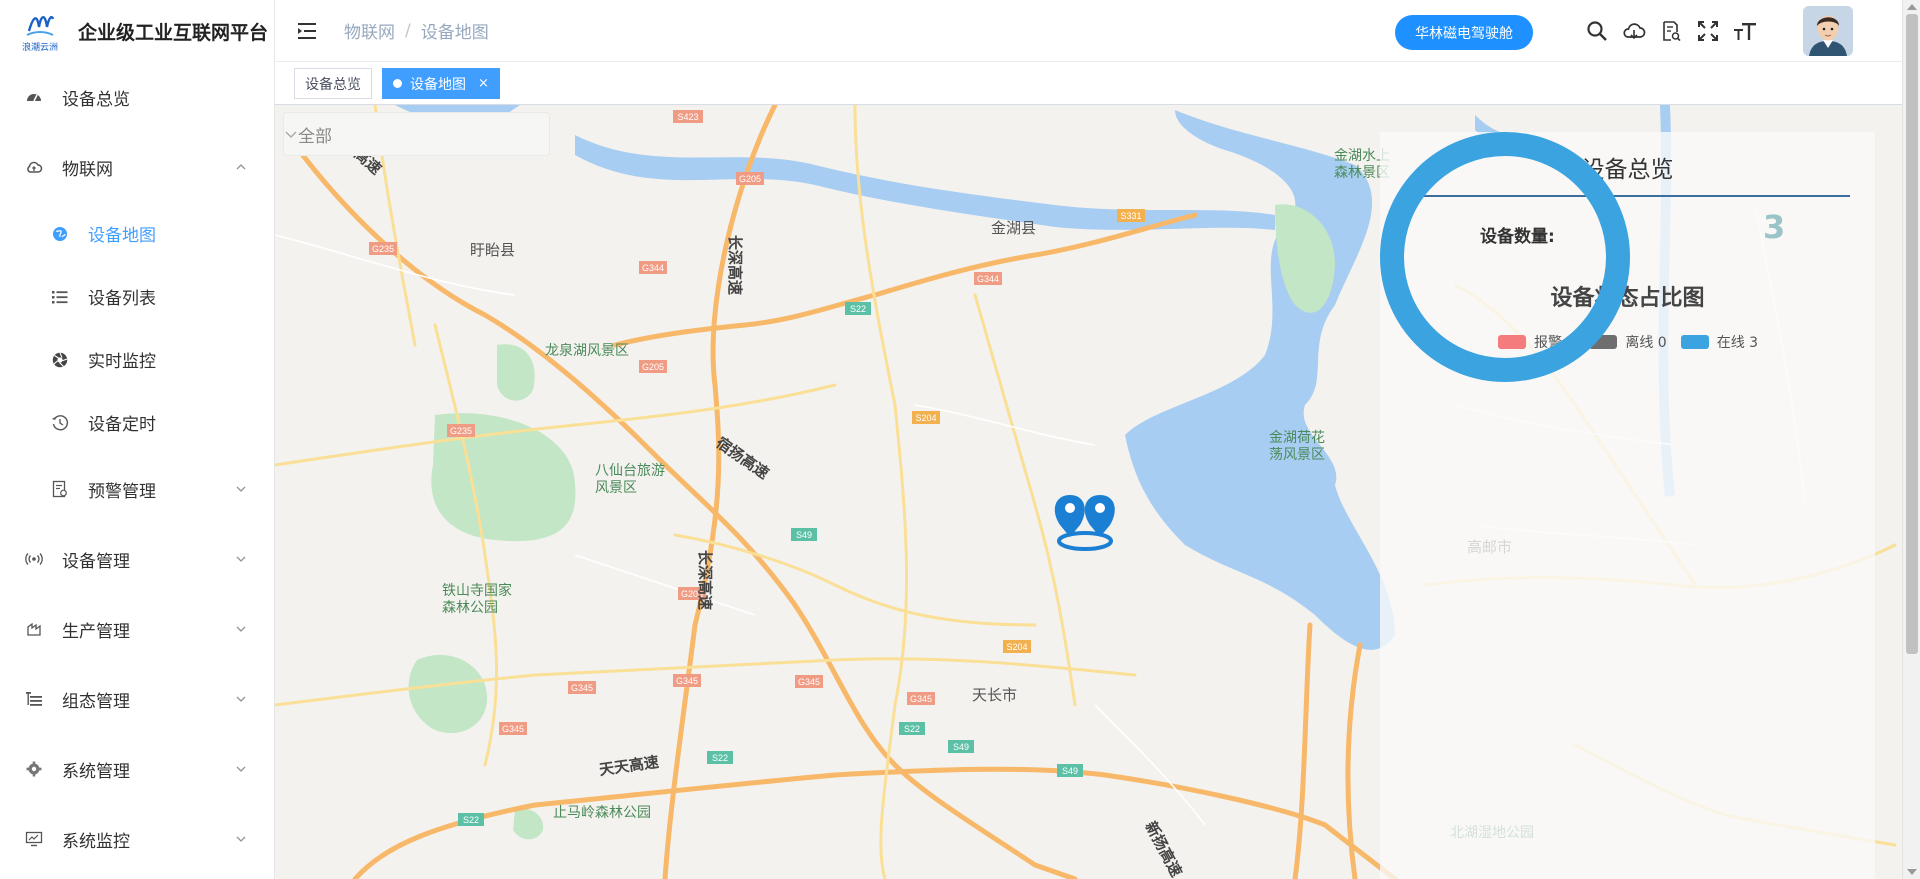  What do you see at coordinates (96, 99) in the screenshot?
I see `sidebar-item-label: 设备总览` at bounding box center [96, 99].